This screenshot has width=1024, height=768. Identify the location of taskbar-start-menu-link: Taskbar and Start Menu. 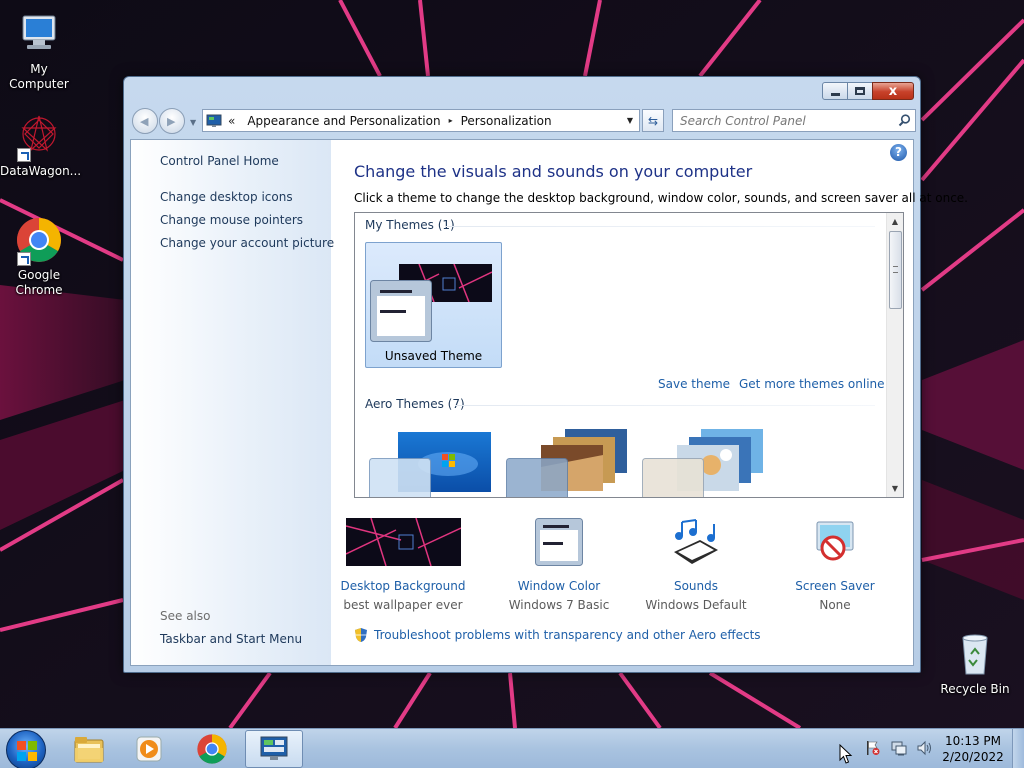
(231, 639).